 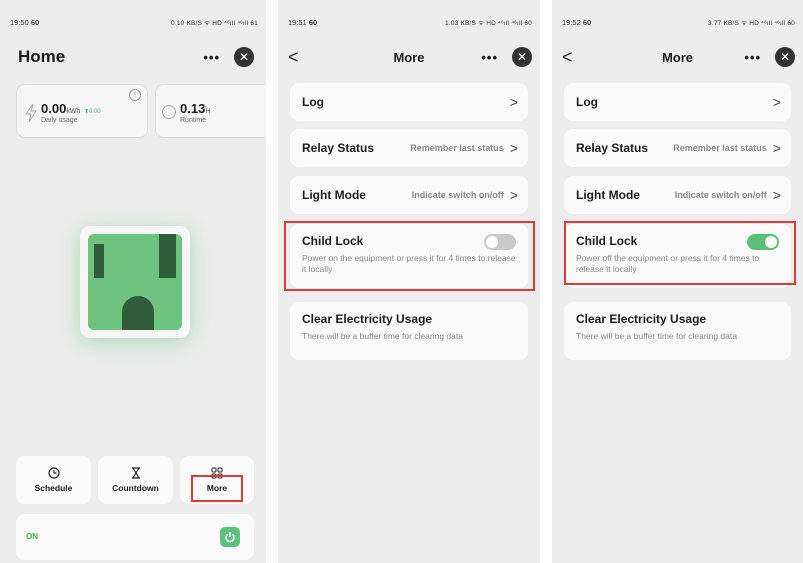 I want to click on info-icon: !, so click(x=135, y=95).